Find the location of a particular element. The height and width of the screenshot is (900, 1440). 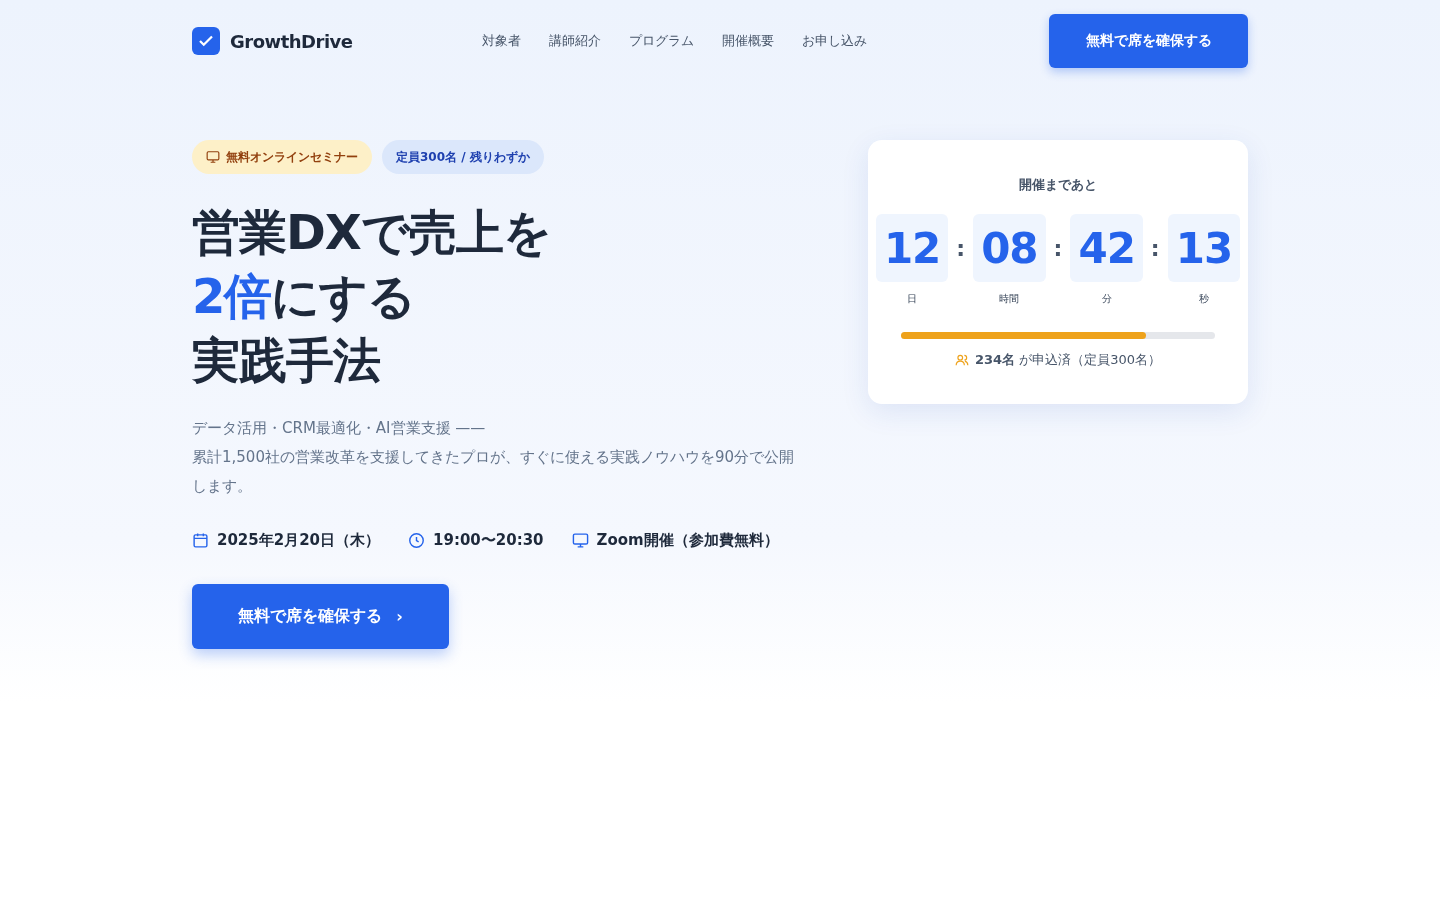

header-cta-button: 無料で席を確保する is located at coordinates (1148, 41).